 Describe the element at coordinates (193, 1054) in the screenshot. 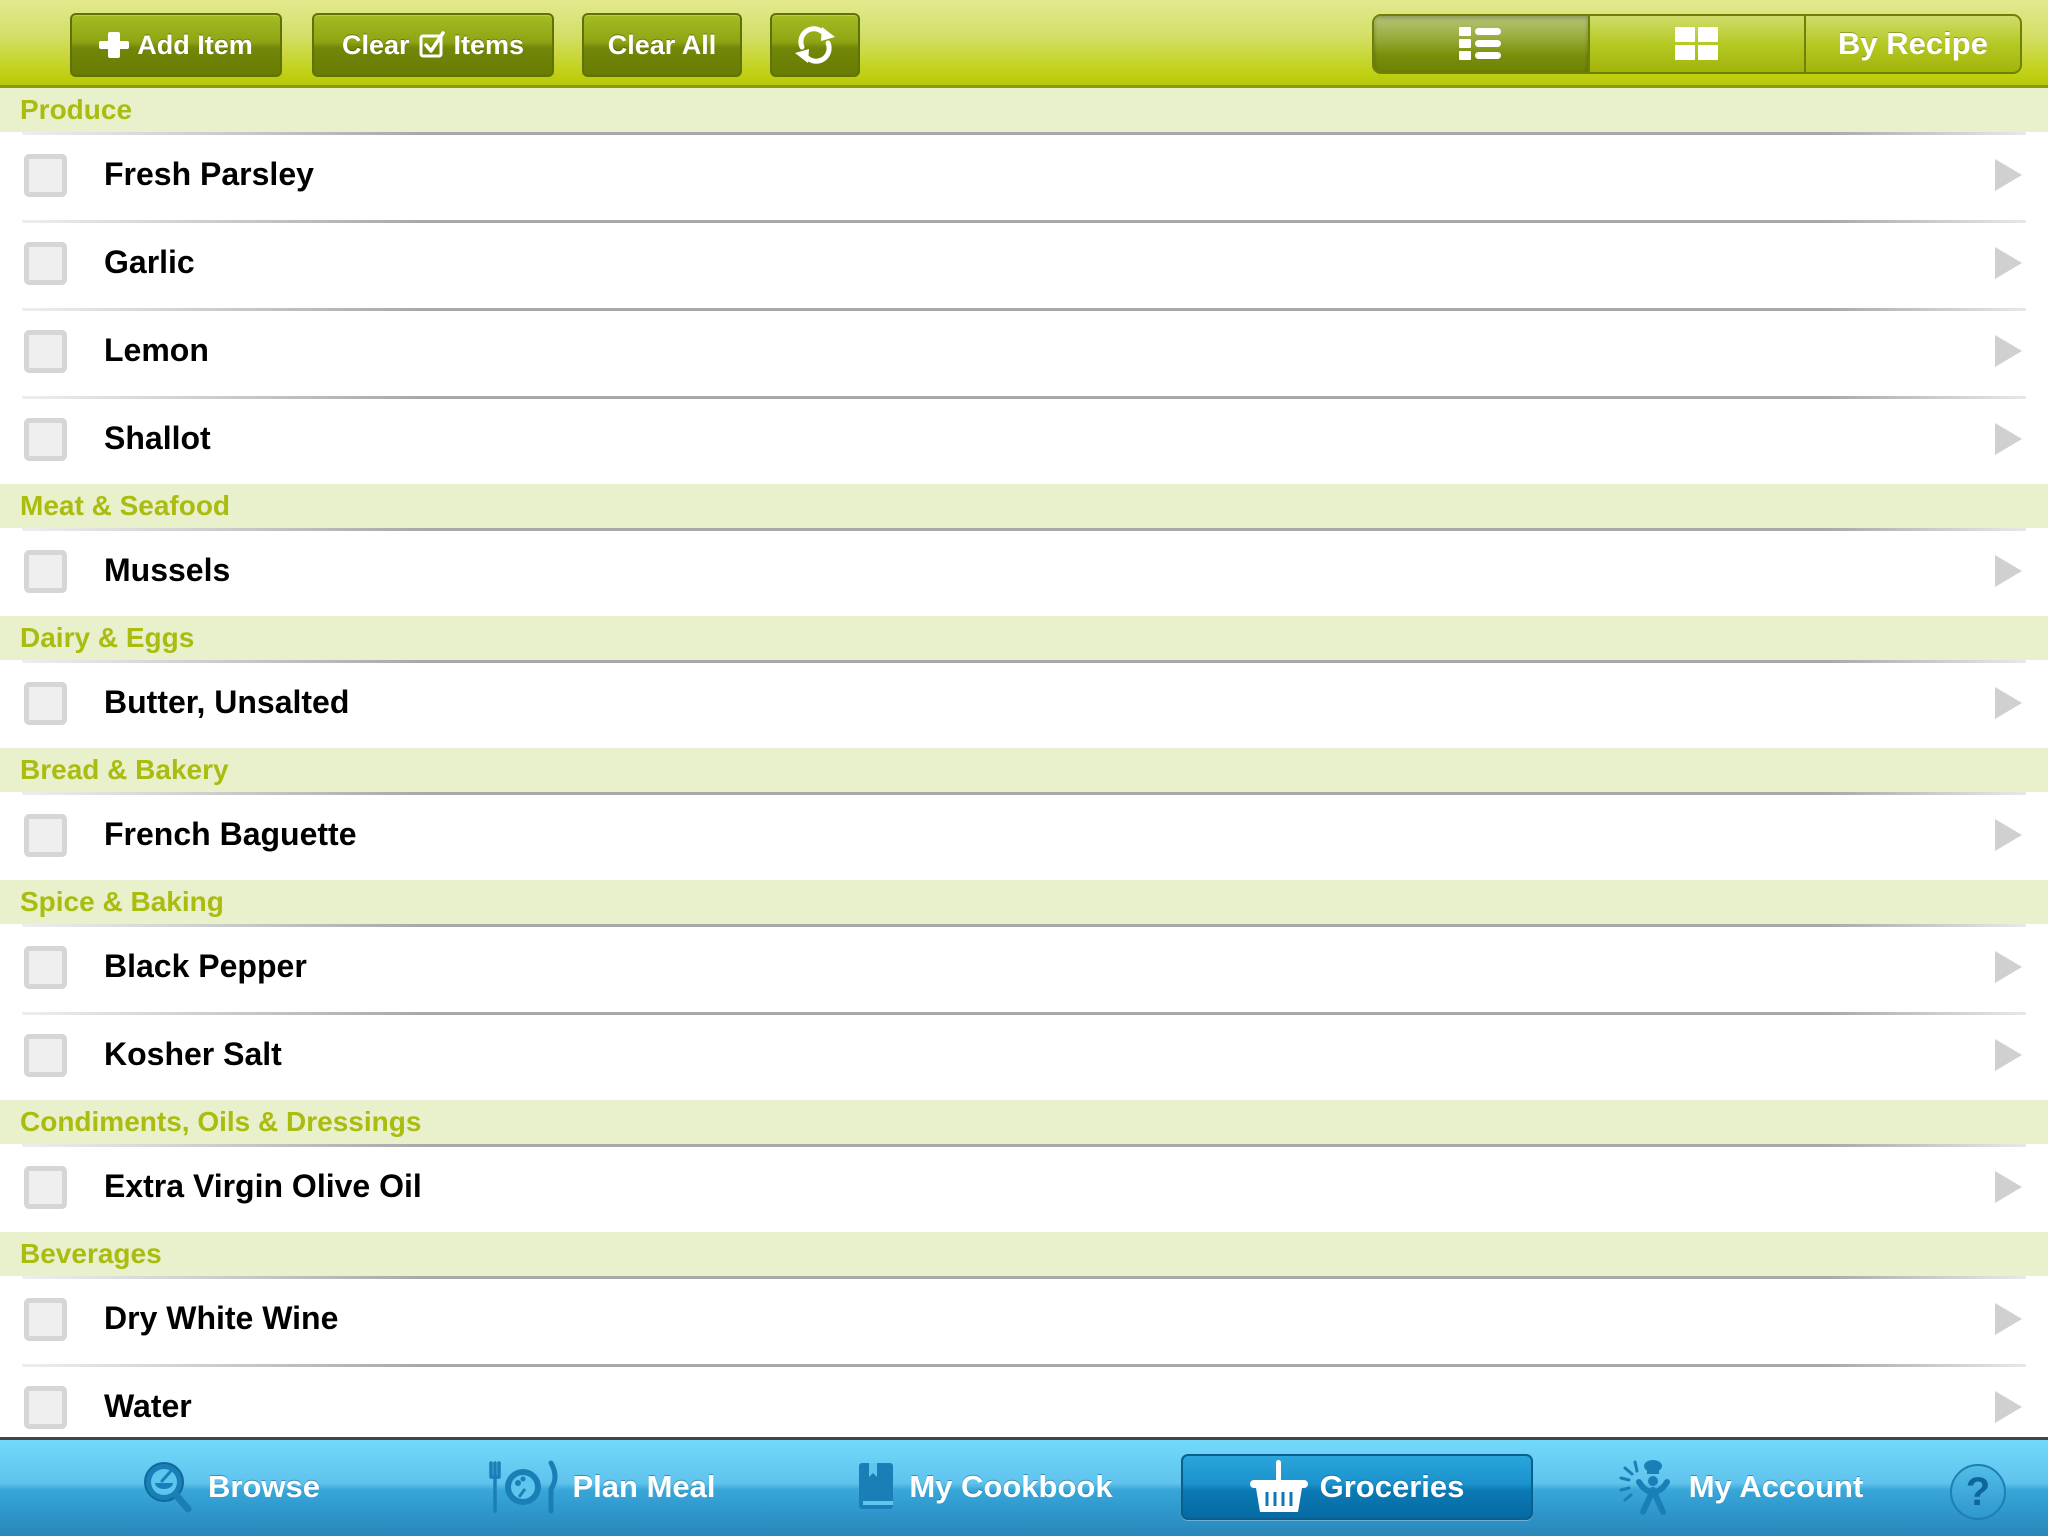

I see `item-name: Kosher Salt` at that location.